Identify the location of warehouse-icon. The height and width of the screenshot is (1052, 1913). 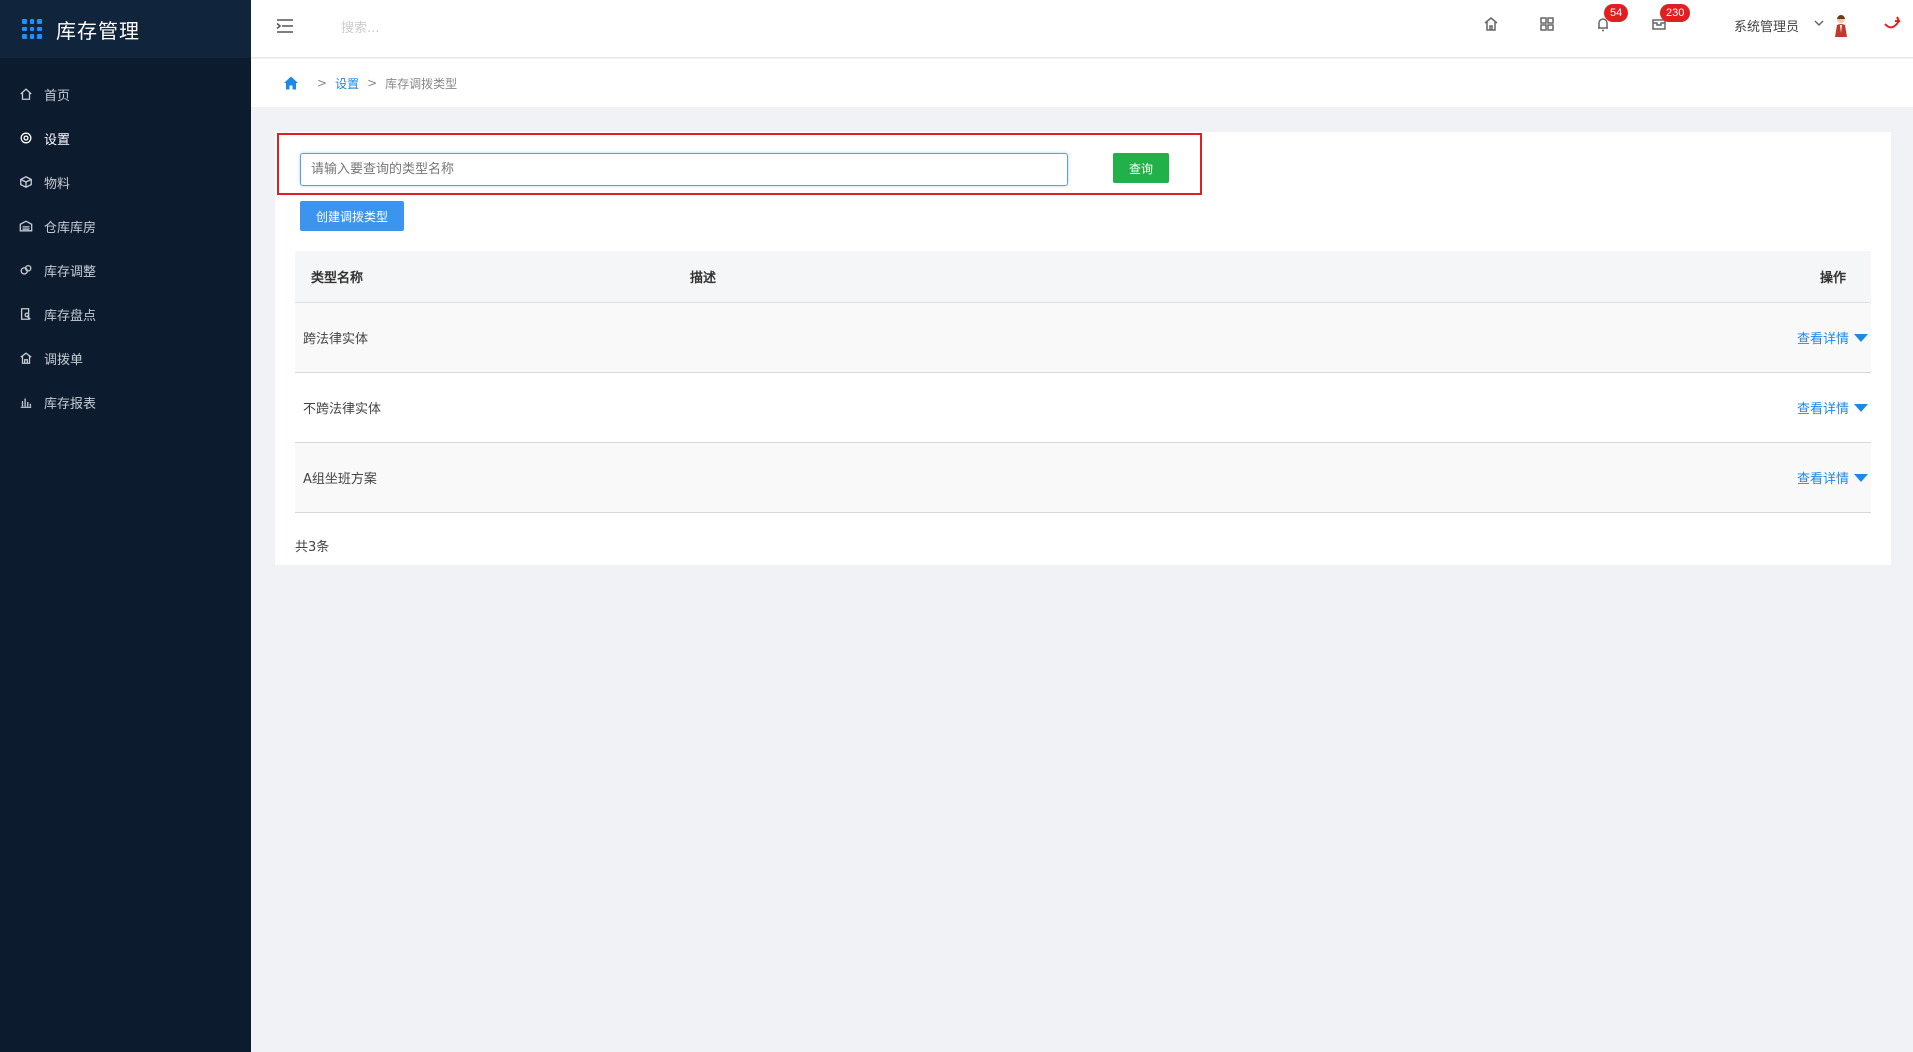
(26, 226).